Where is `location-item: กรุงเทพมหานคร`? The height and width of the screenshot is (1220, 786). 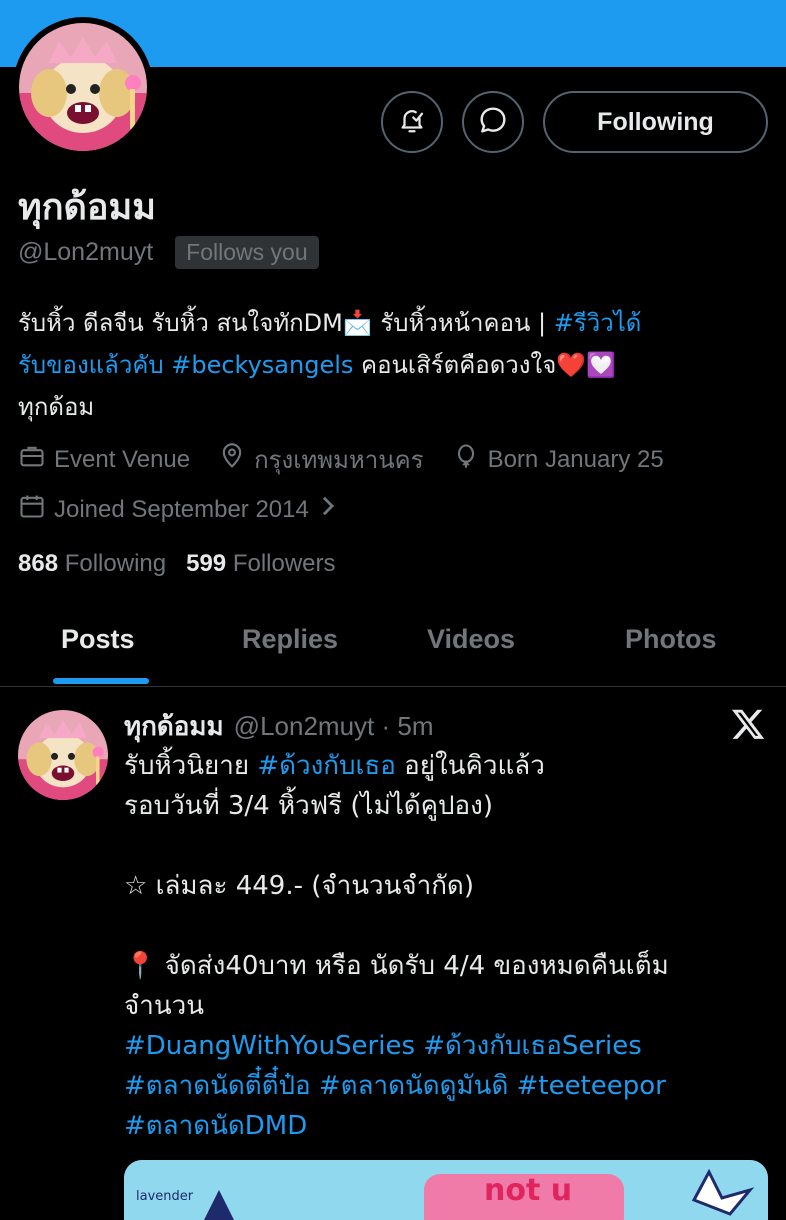
location-item: กรุงเทพมหานคร is located at coordinates (321, 459).